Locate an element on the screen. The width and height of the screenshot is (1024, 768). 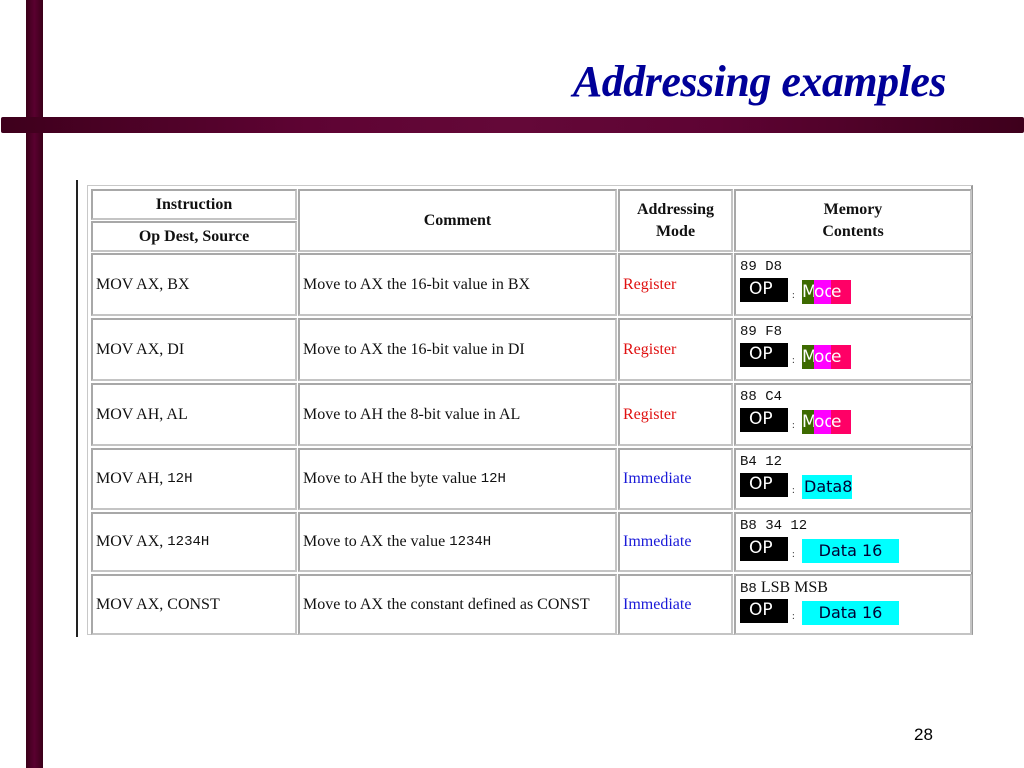
memory-bytes-hex: 89 F8 is located at coordinates (761, 332).